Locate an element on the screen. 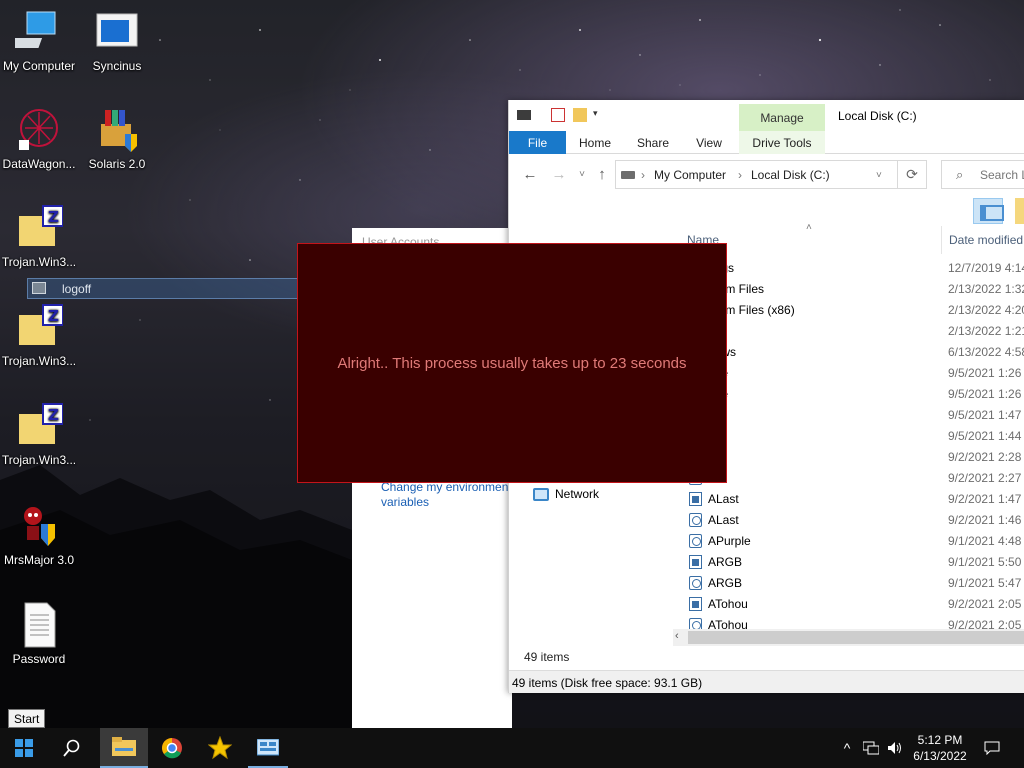 Image resolution: width=1024 pixels, height=768 pixels. file-date-modified: 9/2/2021 2:05 P is located at coordinates (986, 604).